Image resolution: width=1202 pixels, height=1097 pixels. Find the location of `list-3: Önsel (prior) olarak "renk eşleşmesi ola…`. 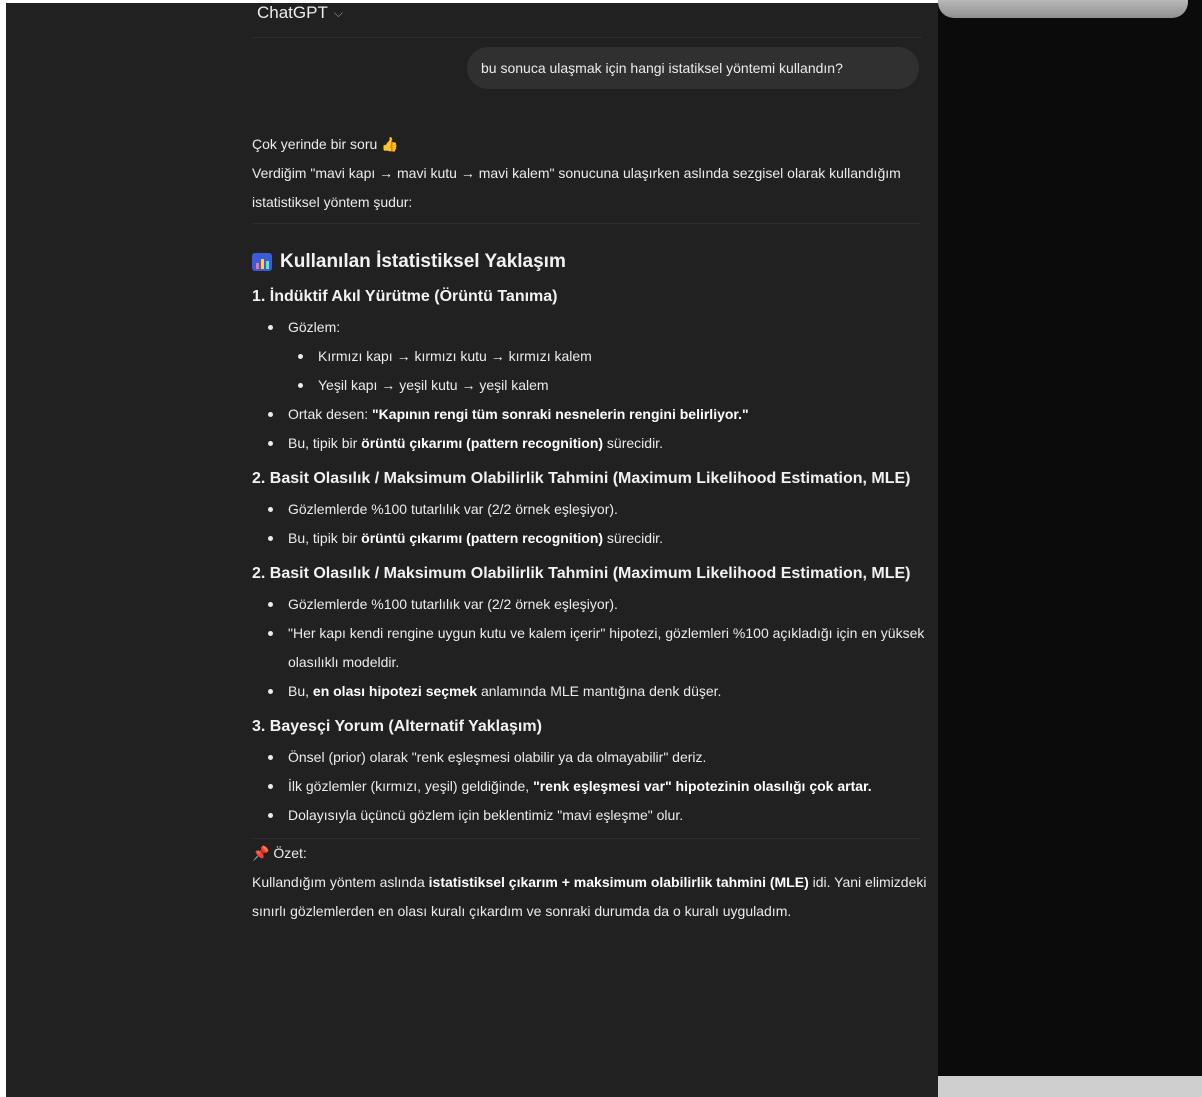

list-3: Önsel (prior) olarak "renk eşleşmesi ola… is located at coordinates (592, 786).